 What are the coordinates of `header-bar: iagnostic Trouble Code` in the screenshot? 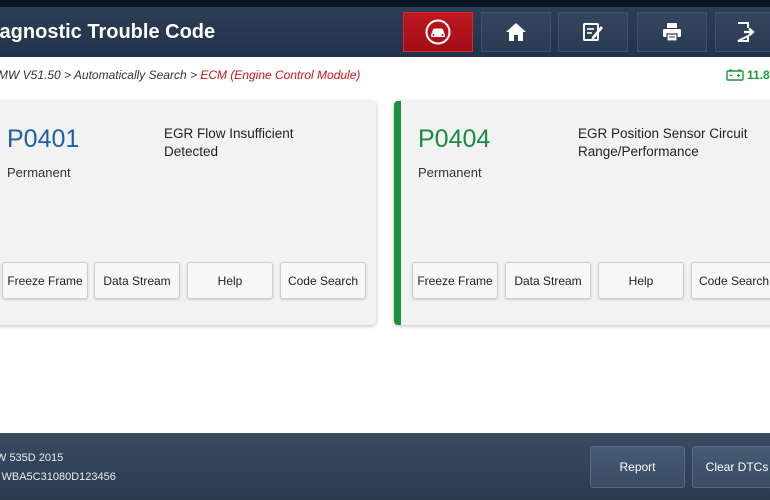 It's located at (385, 32).